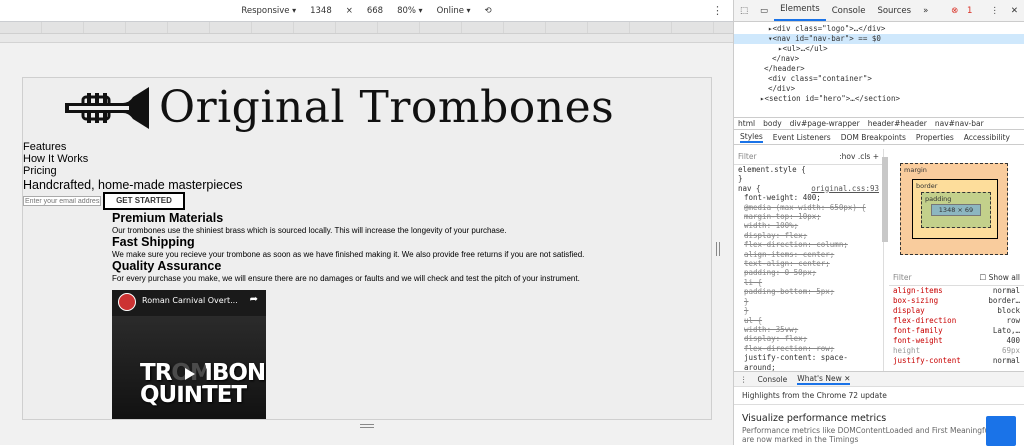 The image size is (1024, 446). What do you see at coordinates (956, 311) in the screenshot?
I see `computed-property: display block` at bounding box center [956, 311].